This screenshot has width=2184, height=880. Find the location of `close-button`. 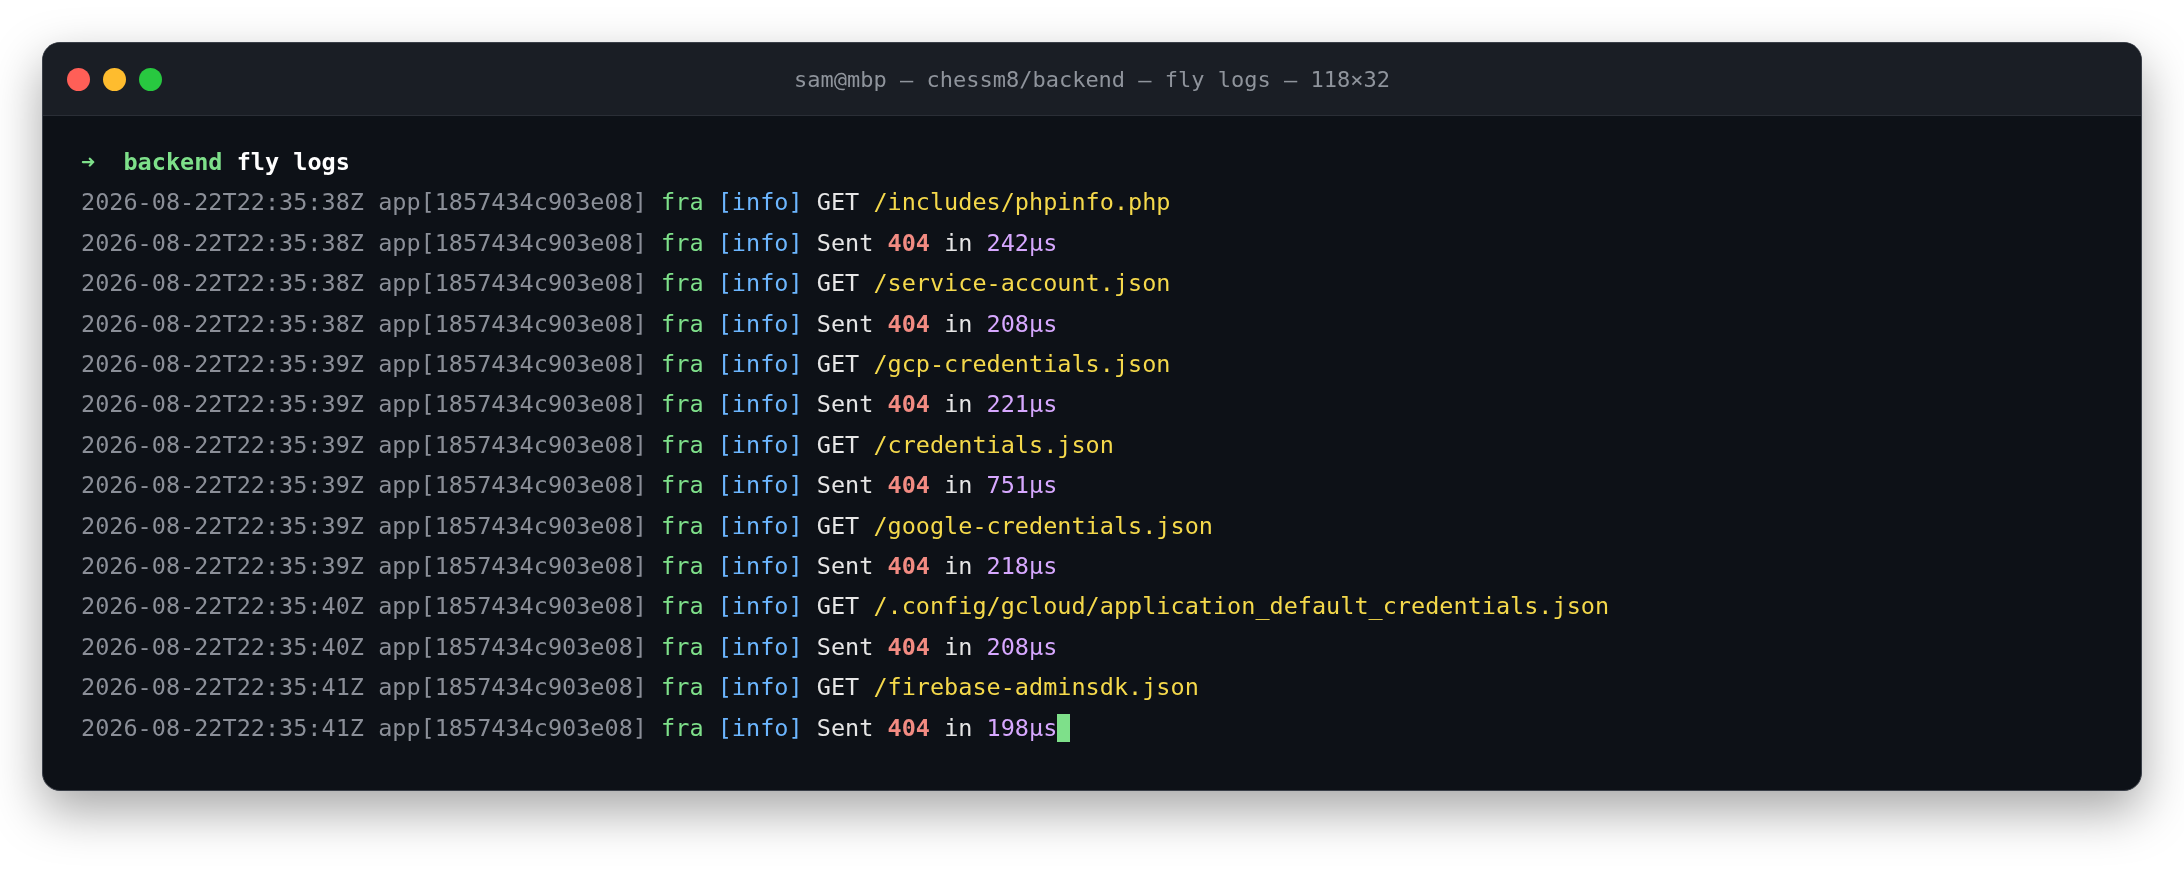

close-button is located at coordinates (78, 79).